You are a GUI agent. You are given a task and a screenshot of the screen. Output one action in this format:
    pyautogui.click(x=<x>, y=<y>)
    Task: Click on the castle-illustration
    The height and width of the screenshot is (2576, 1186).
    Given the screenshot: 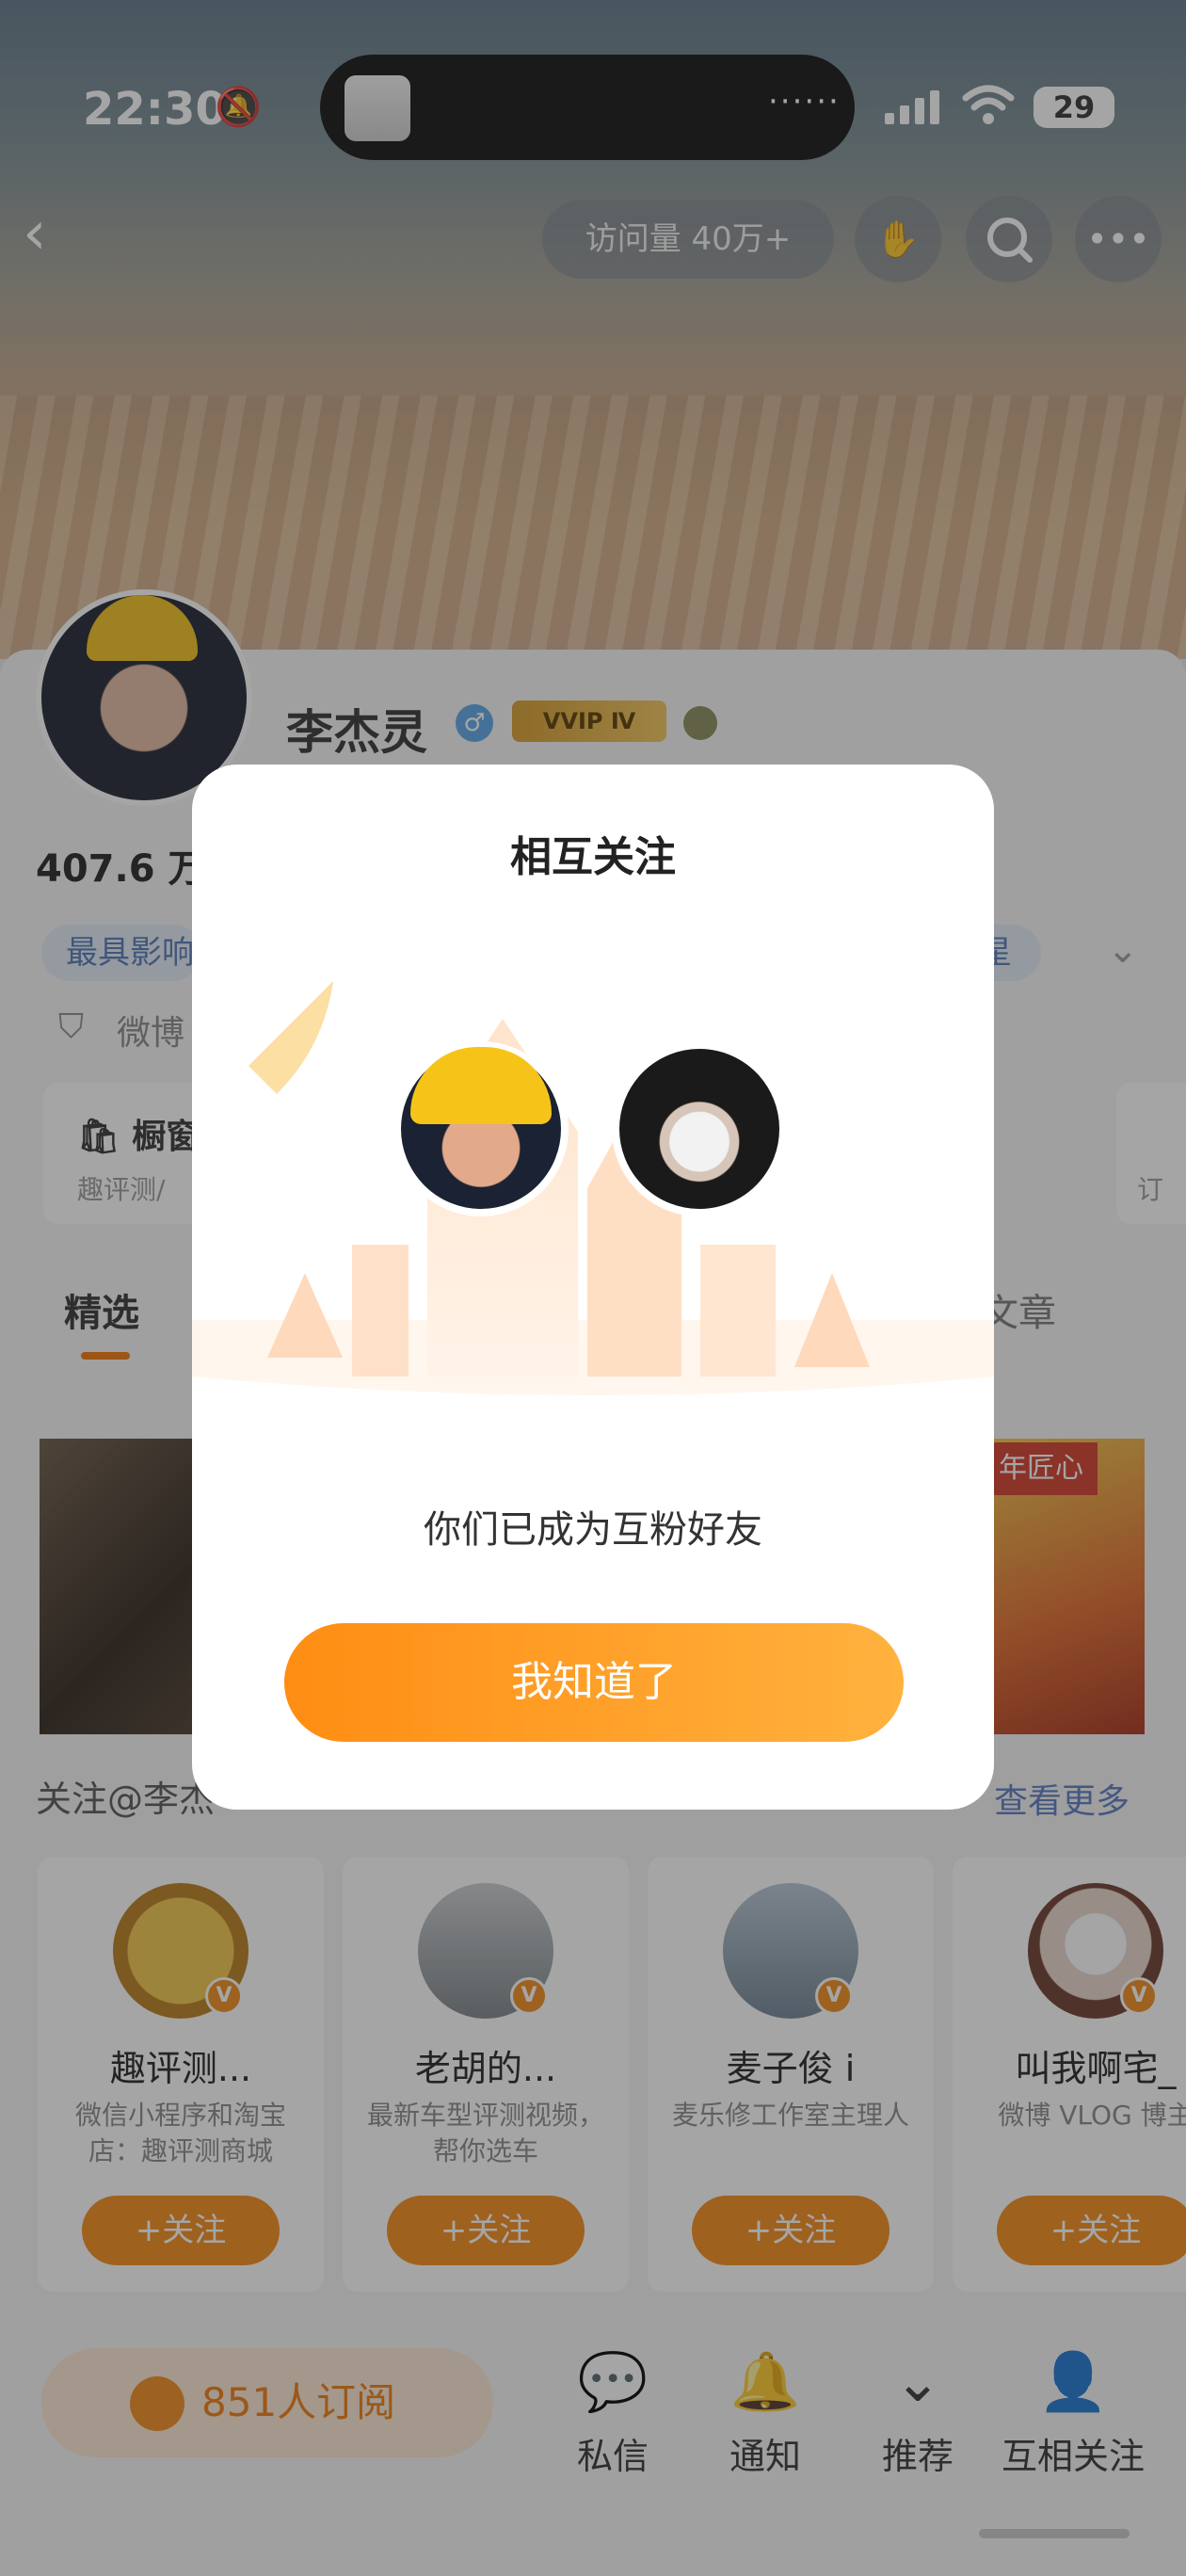 What is the action you would take?
    pyautogui.click(x=593, y=1235)
    